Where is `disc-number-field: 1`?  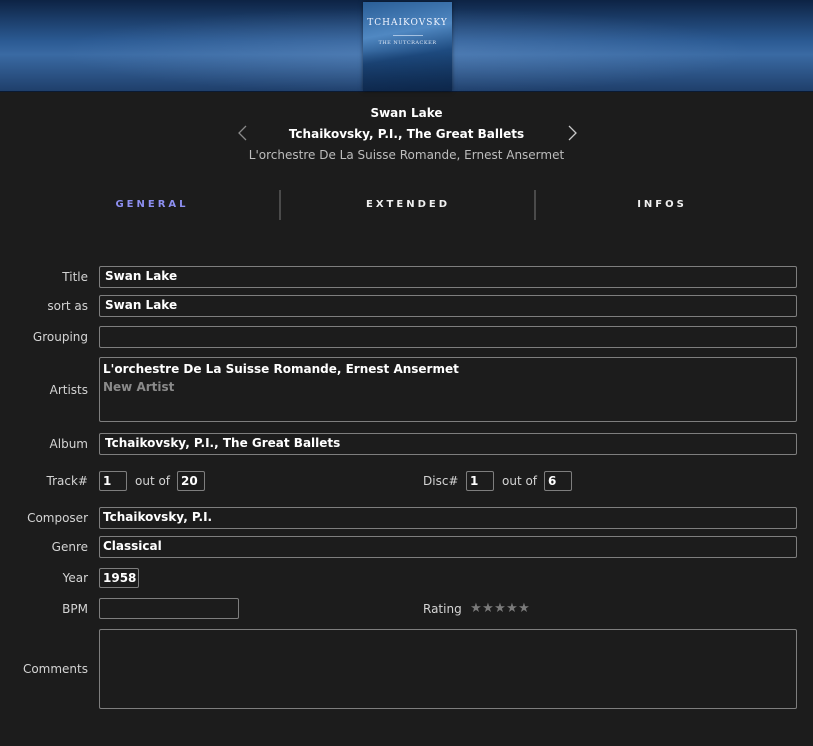
disc-number-field: 1 is located at coordinates (480, 481).